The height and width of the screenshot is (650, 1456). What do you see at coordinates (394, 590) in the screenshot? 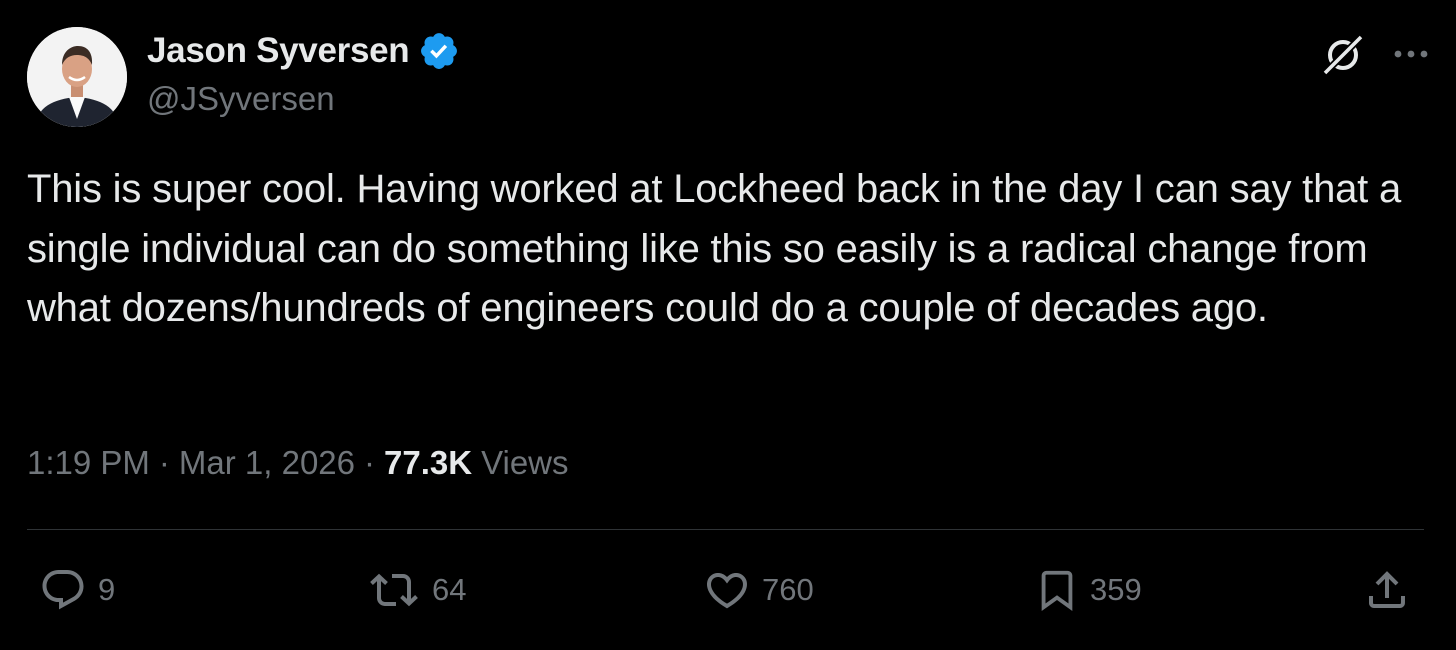
I see `repost-icon` at bounding box center [394, 590].